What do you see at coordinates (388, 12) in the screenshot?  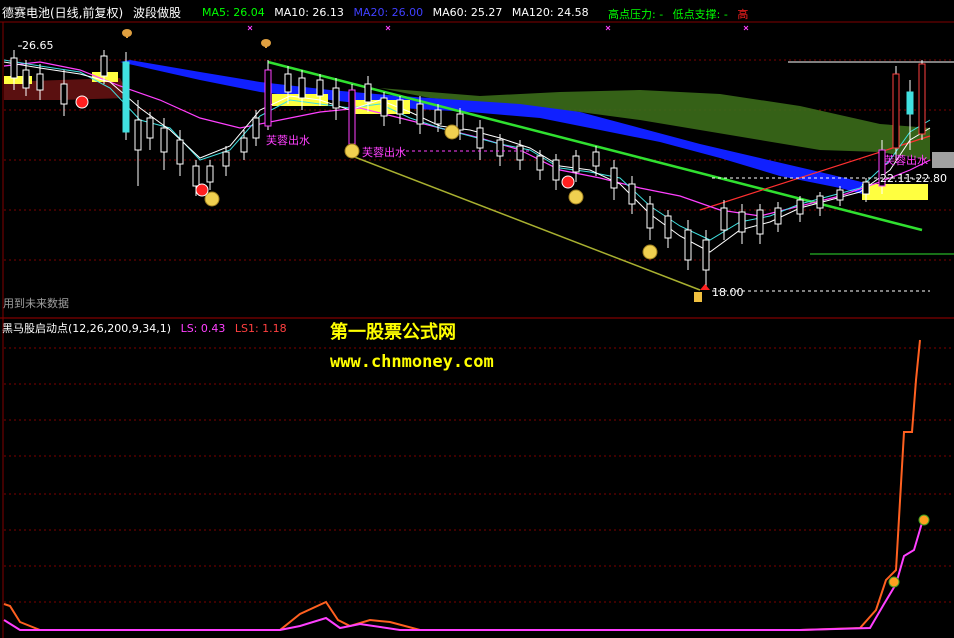 I see `ma20-value: MA20: 26.00` at bounding box center [388, 12].